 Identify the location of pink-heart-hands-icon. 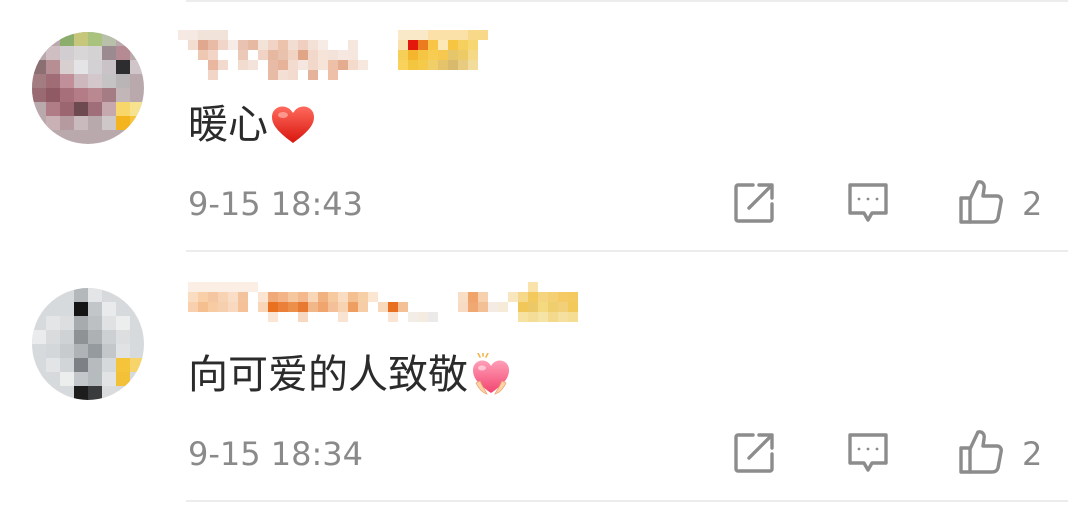
(491, 375).